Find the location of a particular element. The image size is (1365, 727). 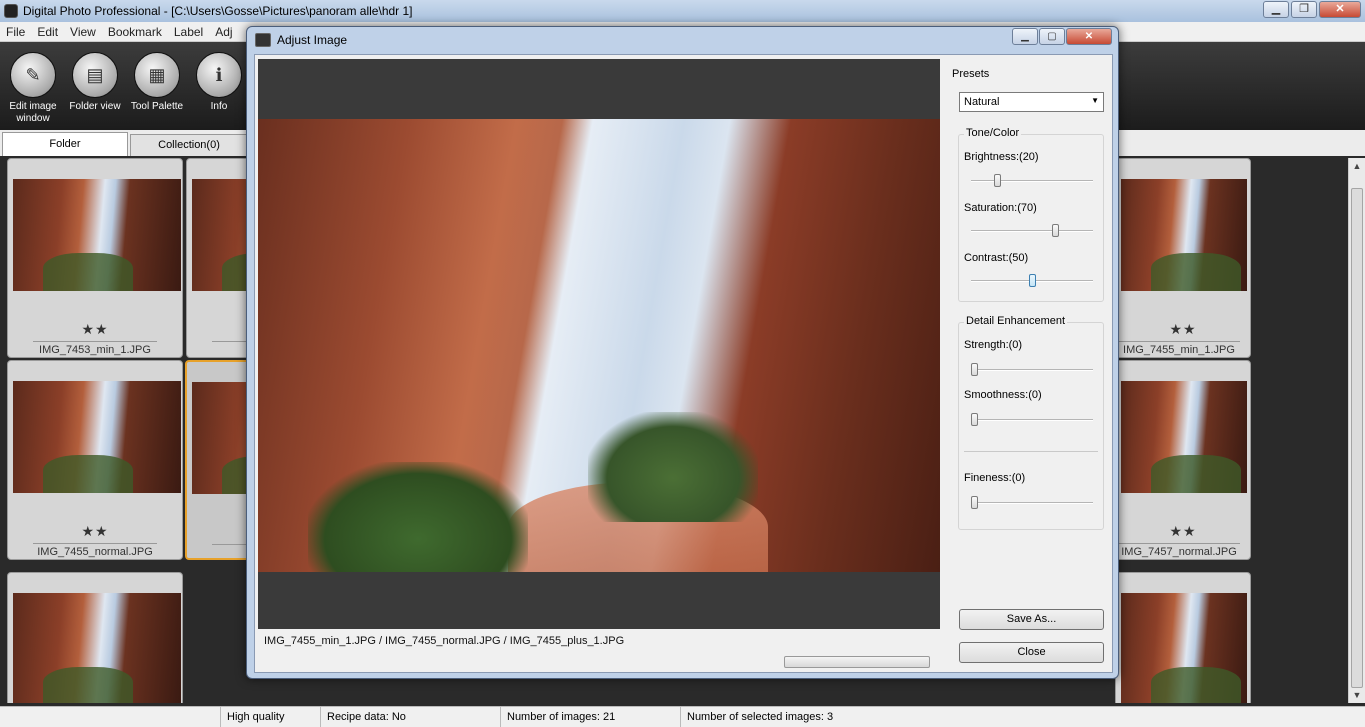

thumbnail-item: ★★ IMG_7455_min_1.JPG is located at coordinates (1183, 258).